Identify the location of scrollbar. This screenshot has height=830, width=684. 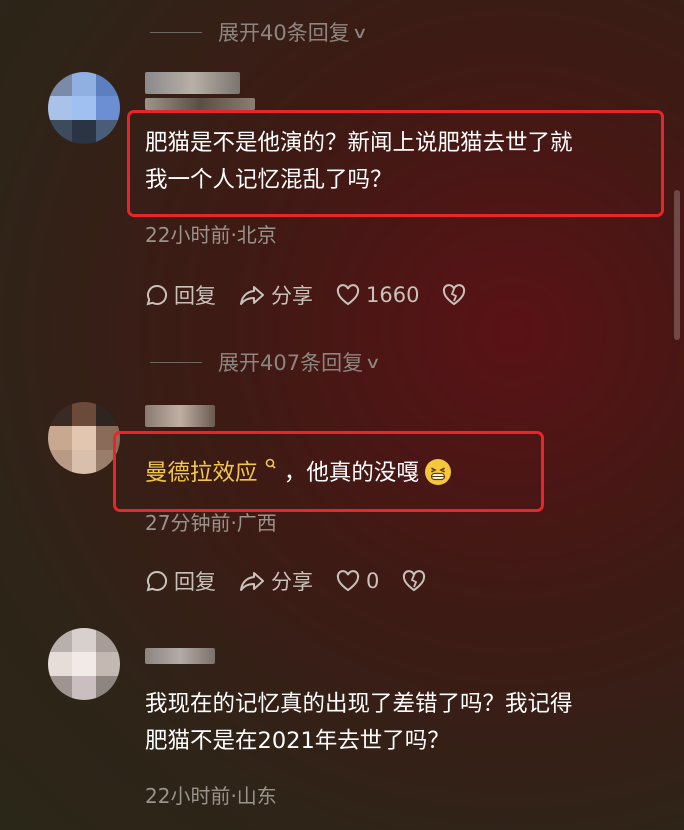
(677, 265).